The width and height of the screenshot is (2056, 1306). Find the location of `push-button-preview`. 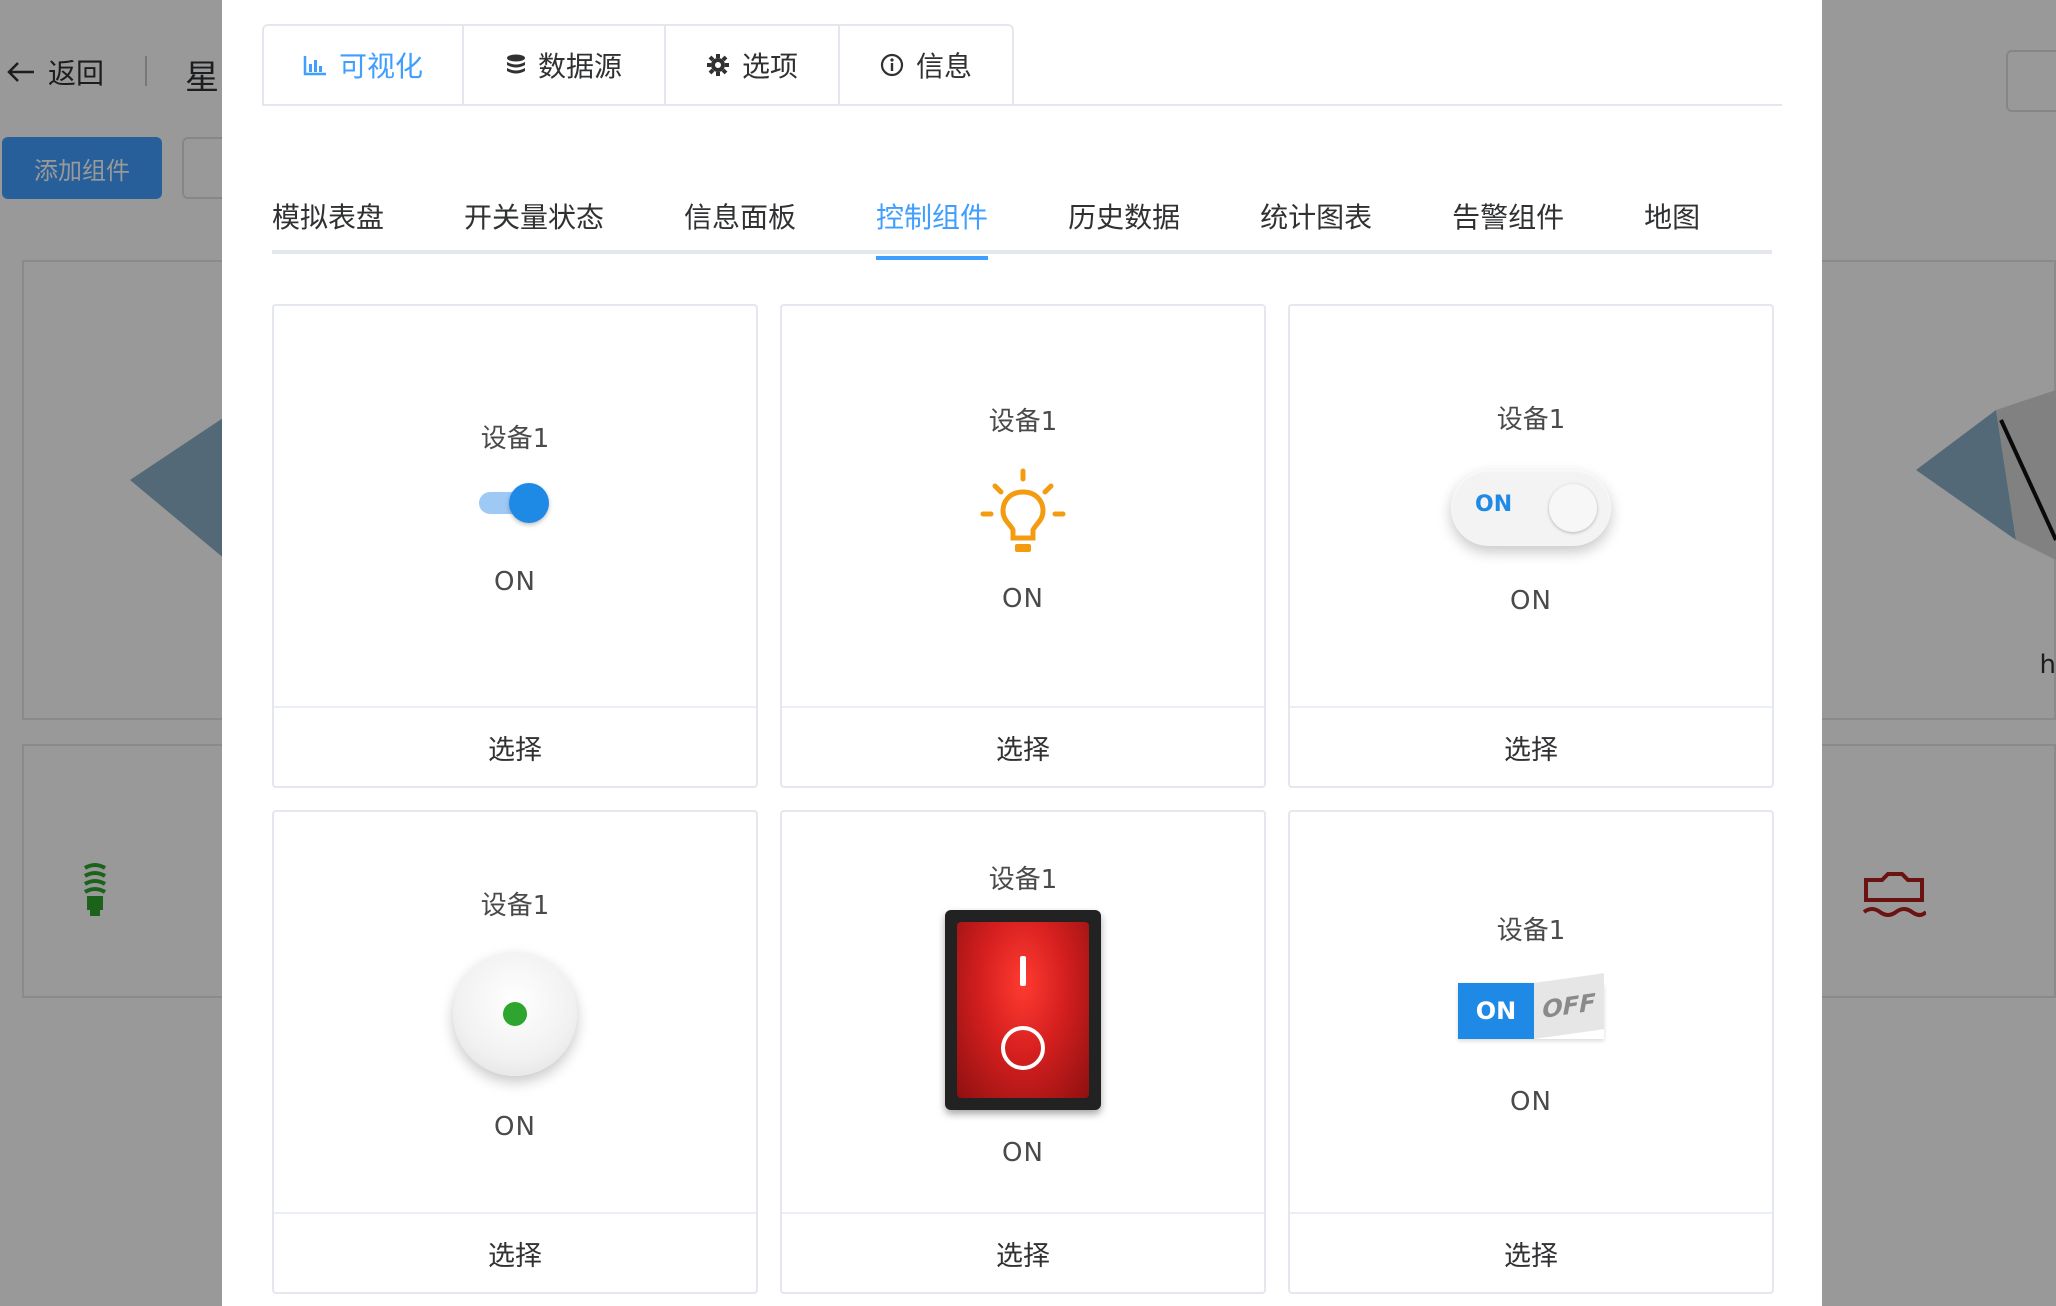

push-button-preview is located at coordinates (515, 1013).